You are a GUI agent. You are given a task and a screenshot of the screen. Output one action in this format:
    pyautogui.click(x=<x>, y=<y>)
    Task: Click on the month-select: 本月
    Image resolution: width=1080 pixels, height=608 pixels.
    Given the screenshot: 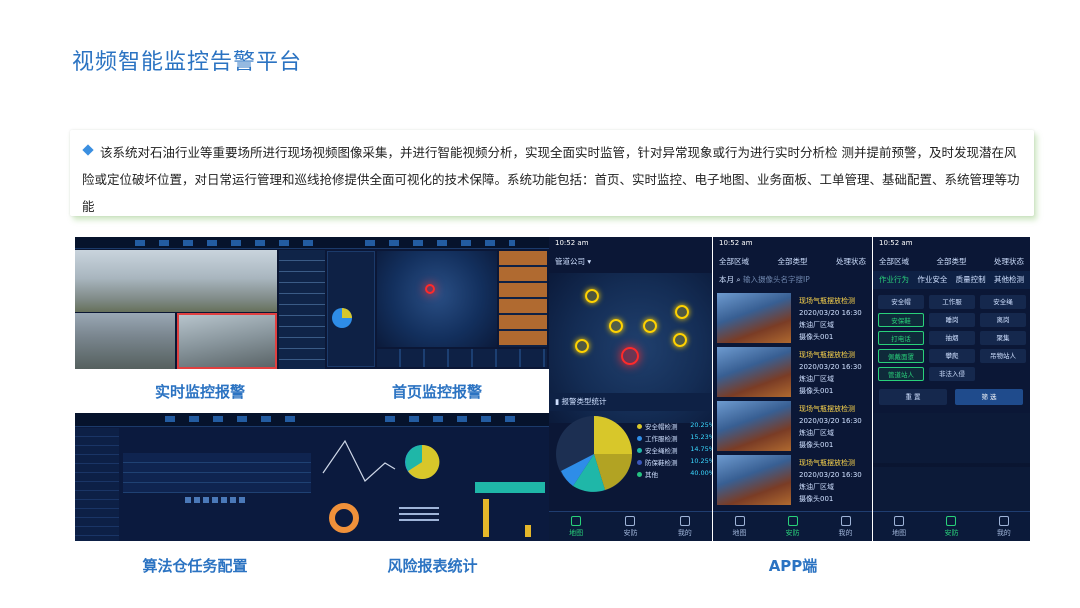 What is the action you would take?
    pyautogui.click(x=726, y=279)
    